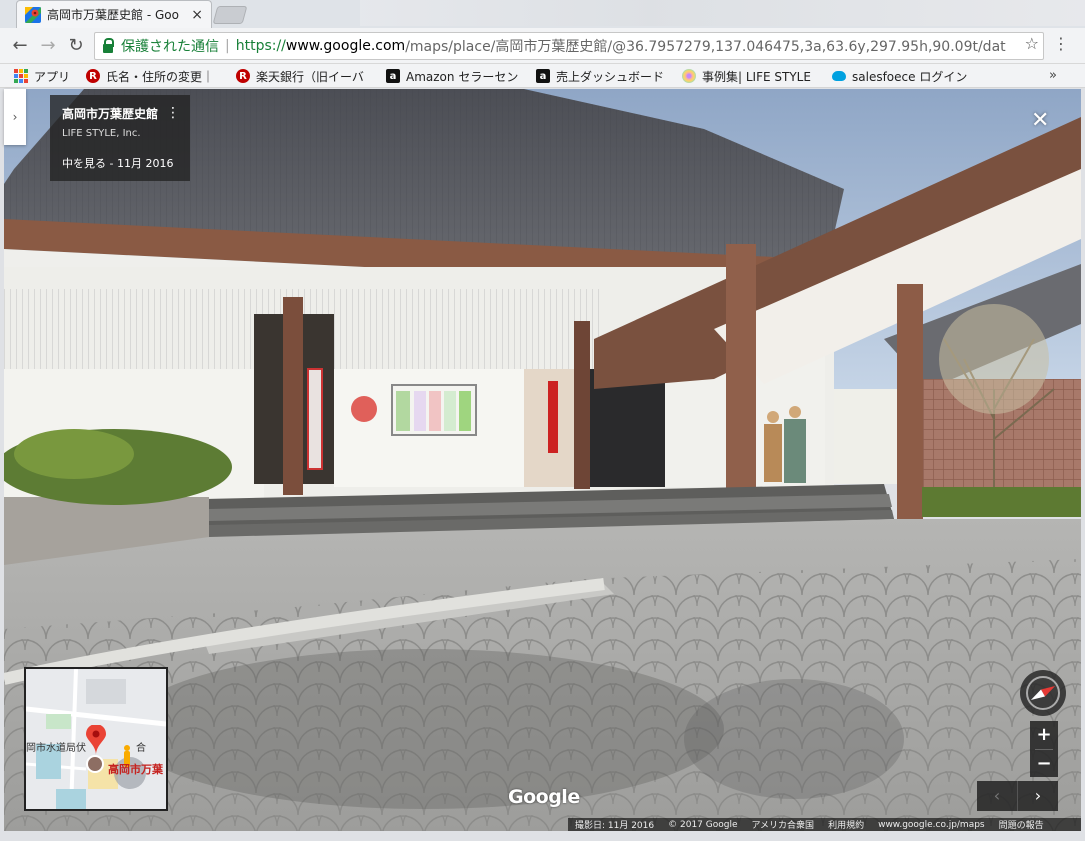 The width and height of the screenshot is (1085, 841). I want to click on window-bottom-edge, so click(542, 836).